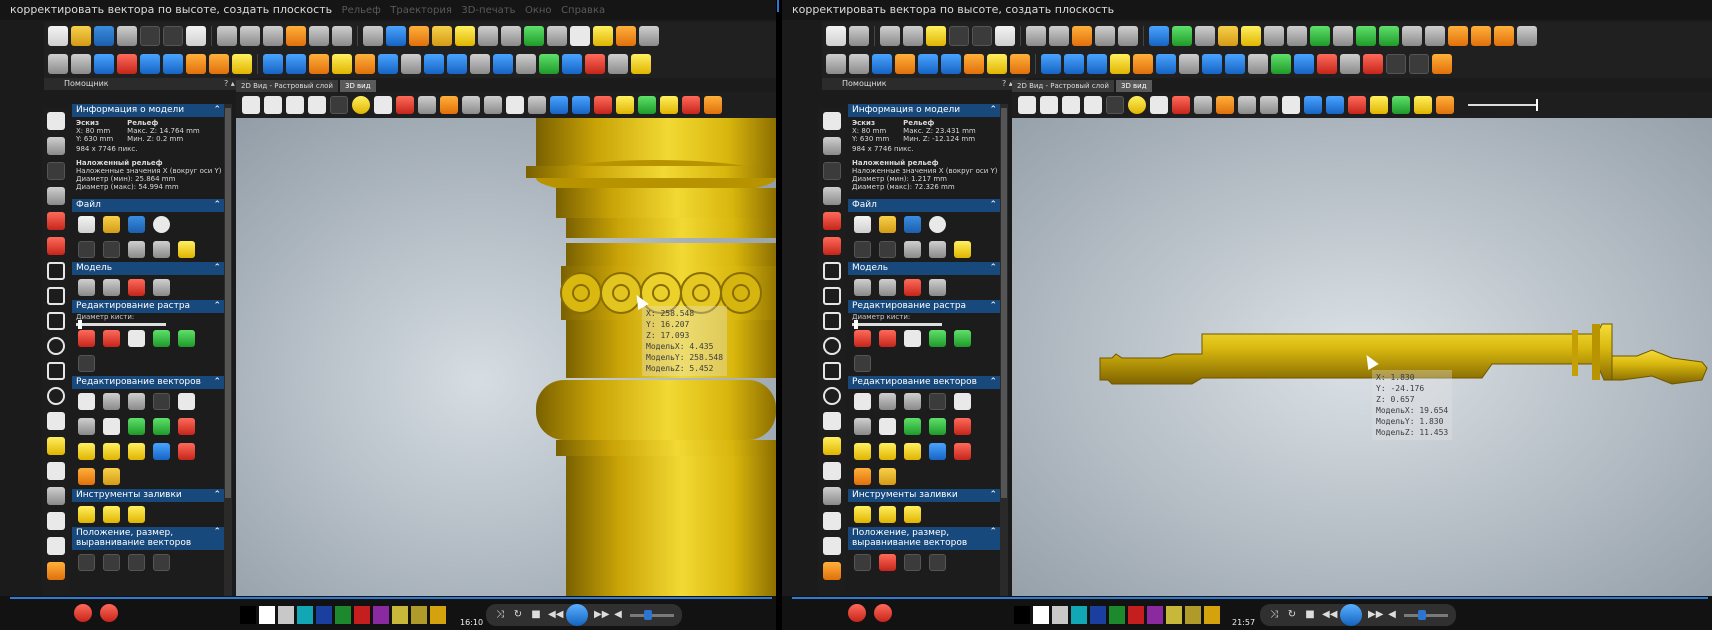 The height and width of the screenshot is (630, 1712). What do you see at coordinates (373, 36) in the screenshot?
I see `rotate-icon` at bounding box center [373, 36].